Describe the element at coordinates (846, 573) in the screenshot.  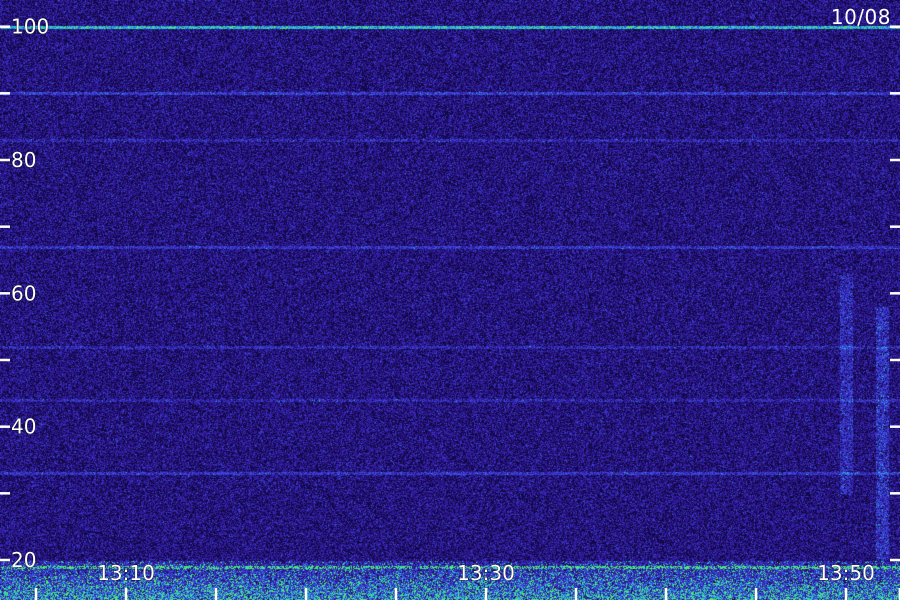
I see `x-tick-label: 13:50` at that location.